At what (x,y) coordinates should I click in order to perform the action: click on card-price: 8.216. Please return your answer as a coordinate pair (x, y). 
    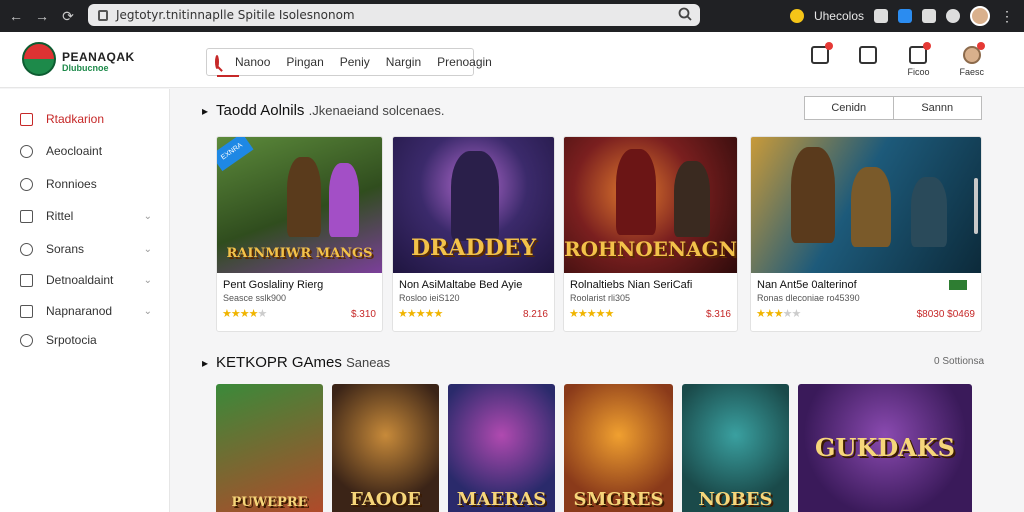
    Looking at the image, I should click on (535, 314).